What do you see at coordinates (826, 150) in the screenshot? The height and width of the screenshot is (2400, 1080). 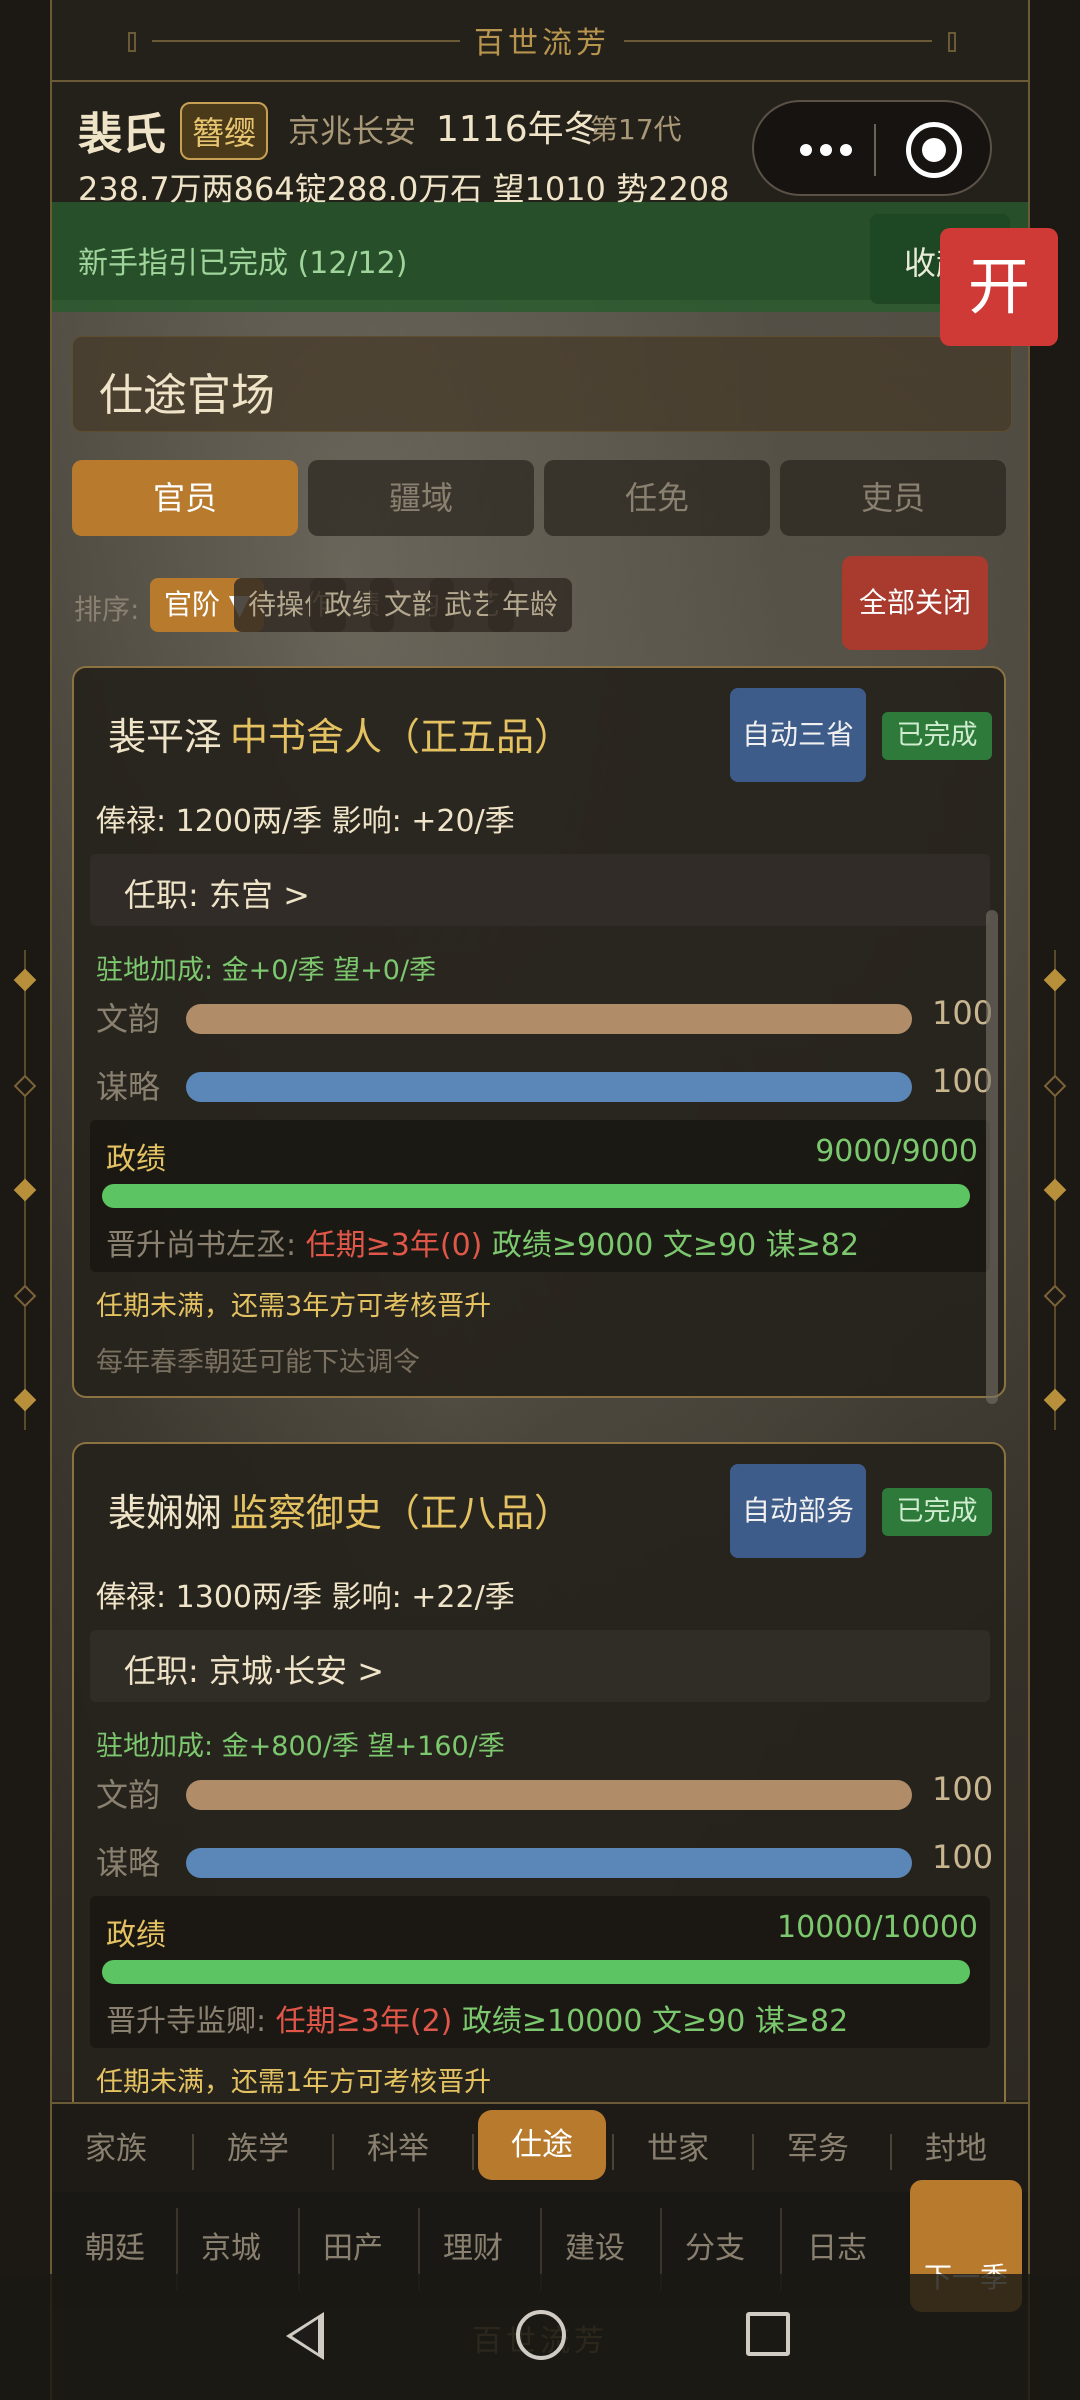 I see `more-icon` at bounding box center [826, 150].